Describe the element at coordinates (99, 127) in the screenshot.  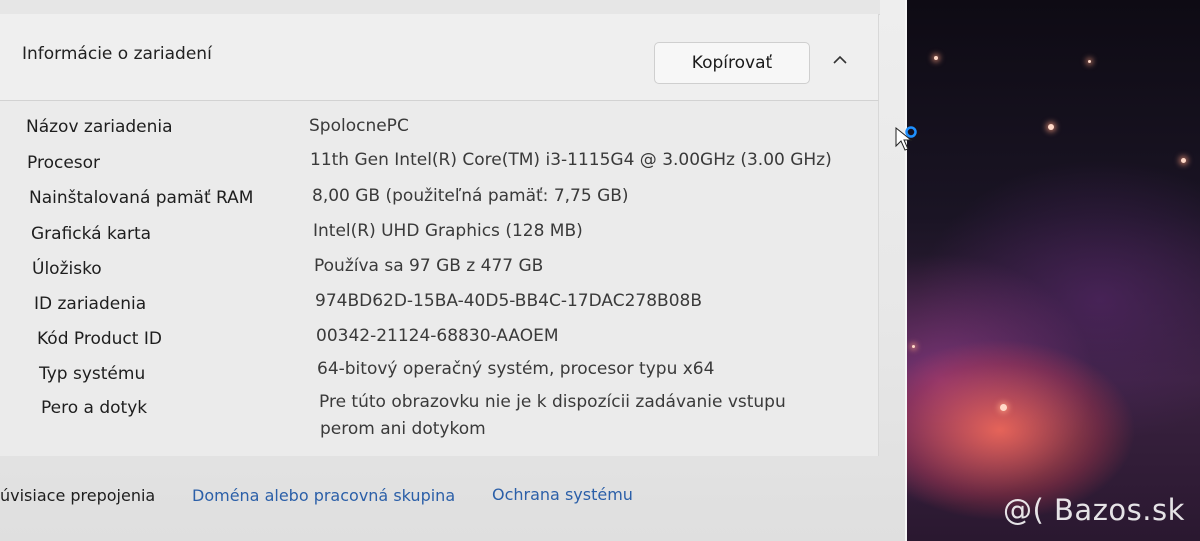
I see `spec-label-device-name: Názov zariadenia` at that location.